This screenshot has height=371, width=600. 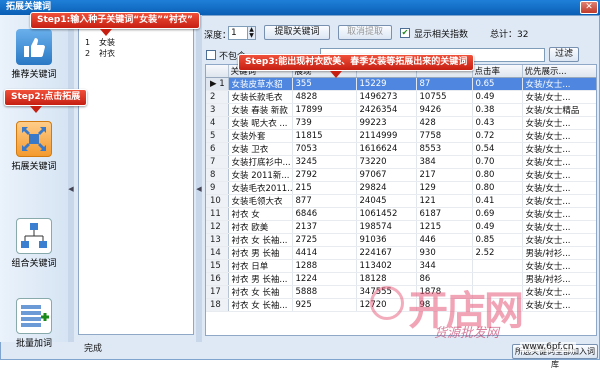 I want to click on table-cell: 925, so click(x=324, y=305).